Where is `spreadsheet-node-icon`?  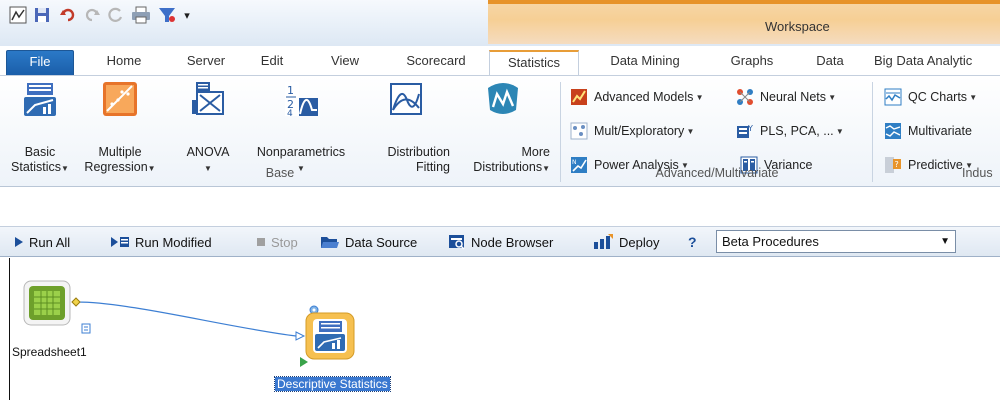
spreadsheet-node-icon is located at coordinates (47, 303).